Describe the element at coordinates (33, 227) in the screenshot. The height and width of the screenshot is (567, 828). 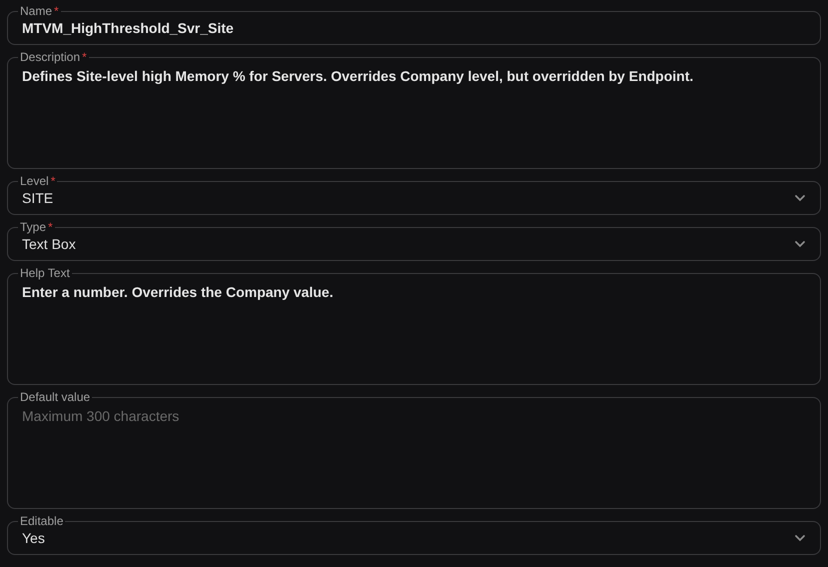
I see `field-label: Type` at that location.